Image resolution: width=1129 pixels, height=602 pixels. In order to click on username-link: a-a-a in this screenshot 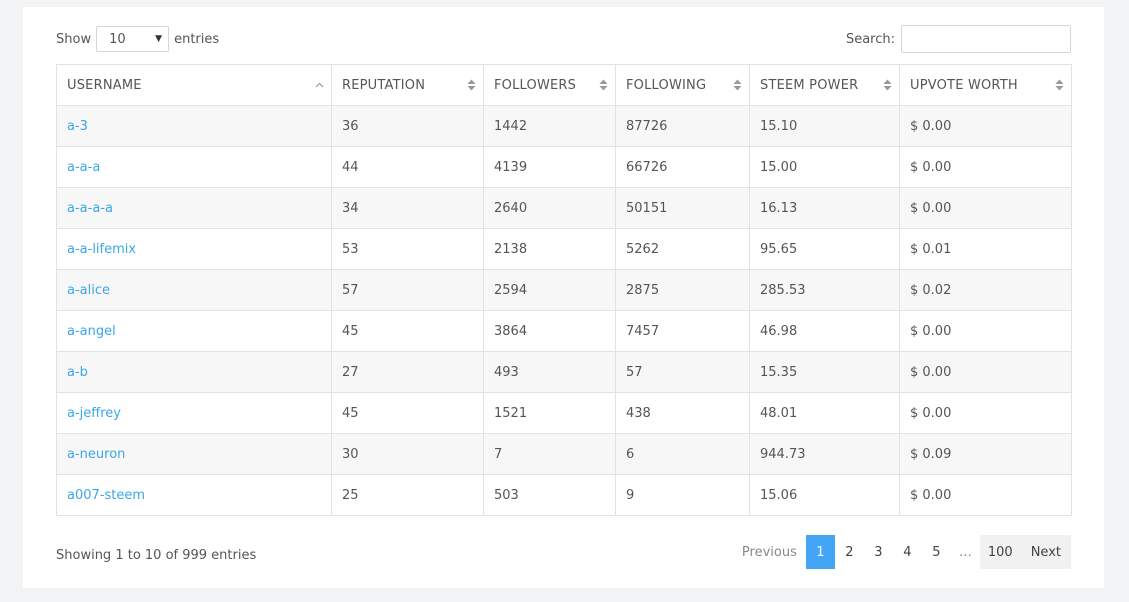, I will do `click(83, 167)`.